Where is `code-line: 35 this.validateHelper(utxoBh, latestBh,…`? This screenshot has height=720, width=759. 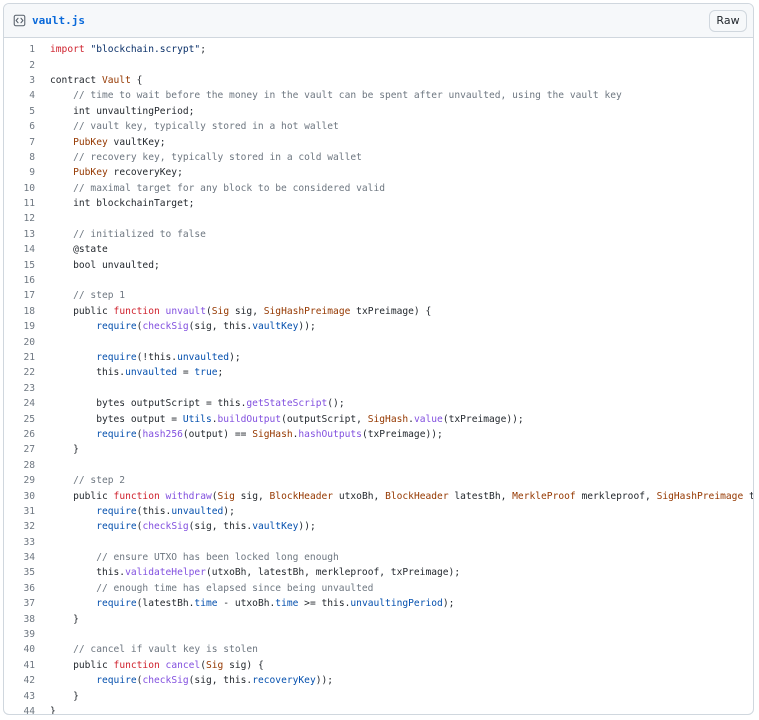 code-line: 35 this.validateHelper(utxoBh, latestBh,… is located at coordinates (378, 572).